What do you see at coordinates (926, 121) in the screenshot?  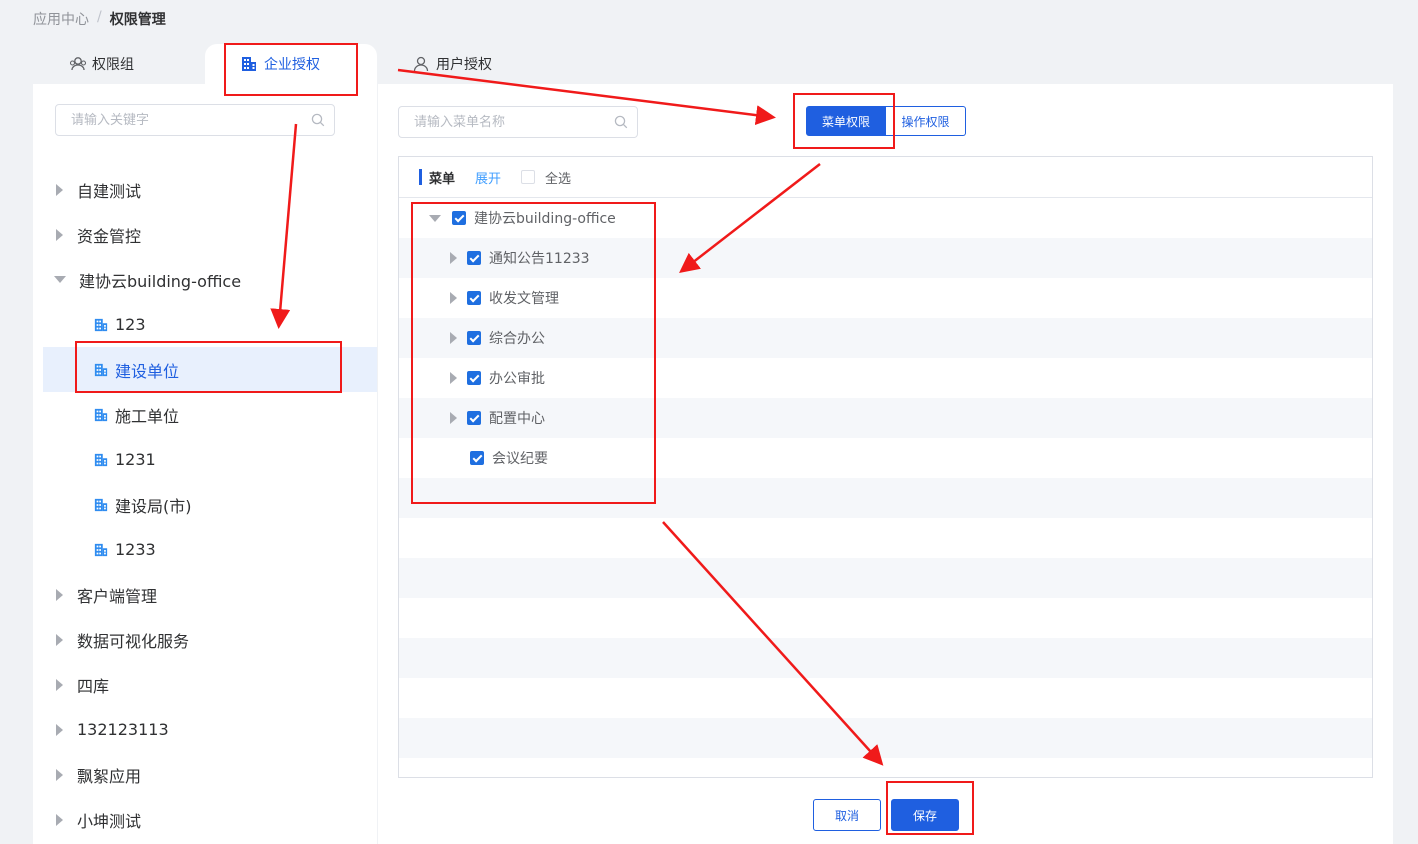 I see `operation-permission-button: 操作权限` at bounding box center [926, 121].